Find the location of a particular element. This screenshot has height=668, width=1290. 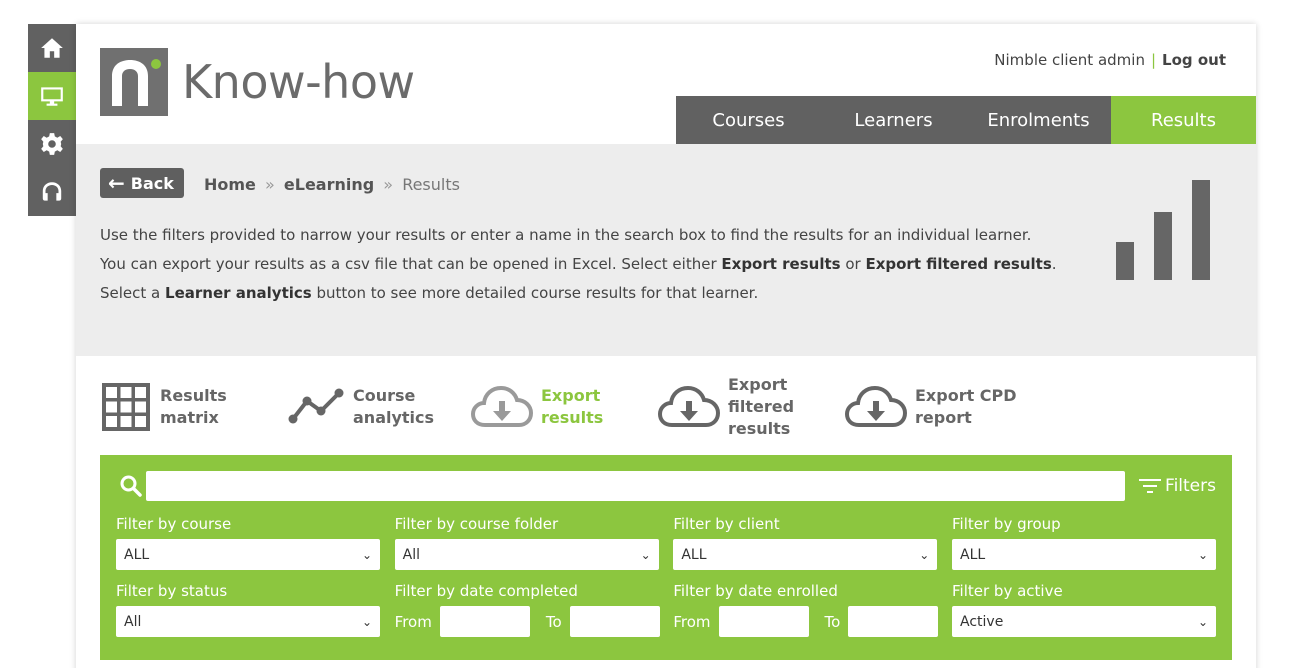

arrow-left-icon: ← is located at coordinates (116, 183).